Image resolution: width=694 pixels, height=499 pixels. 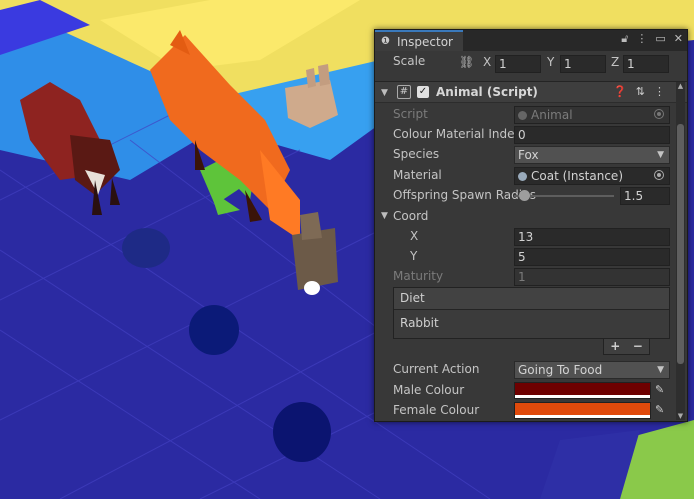 What do you see at coordinates (615, 346) in the screenshot?
I see `add-item-button: +` at bounding box center [615, 346].